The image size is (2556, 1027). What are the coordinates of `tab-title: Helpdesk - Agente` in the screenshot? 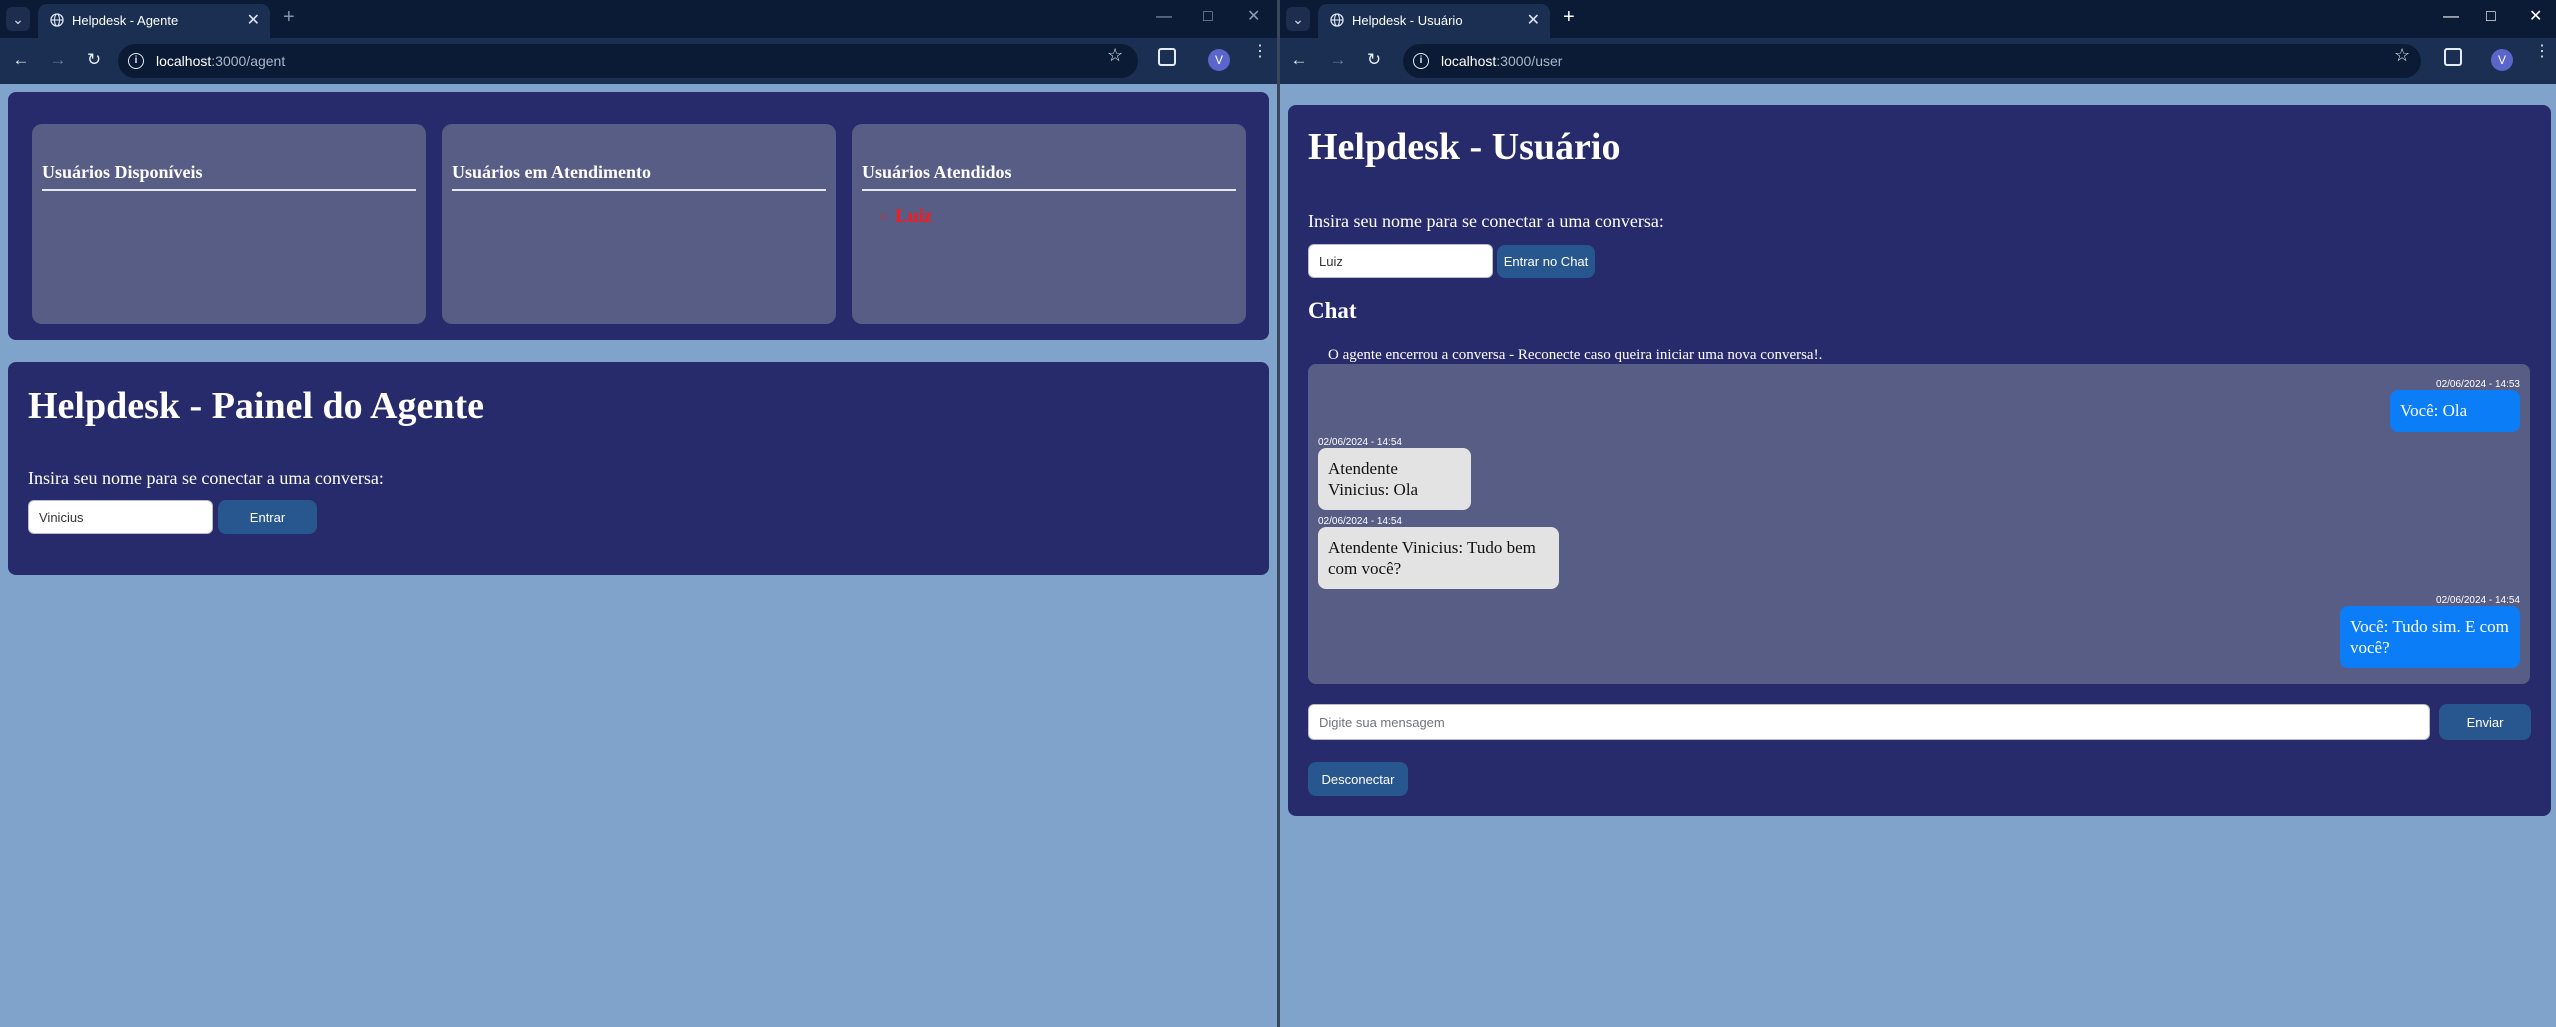 It's located at (125, 20).